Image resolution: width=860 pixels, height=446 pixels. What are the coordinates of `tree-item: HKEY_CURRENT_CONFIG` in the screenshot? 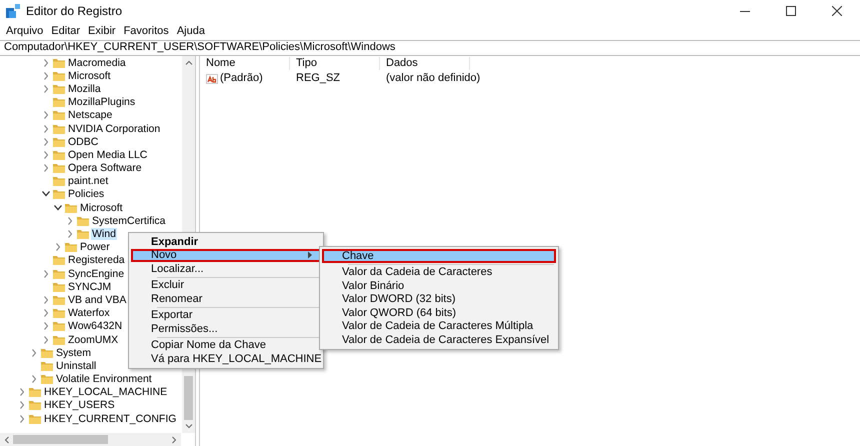 It's located at (110, 418).